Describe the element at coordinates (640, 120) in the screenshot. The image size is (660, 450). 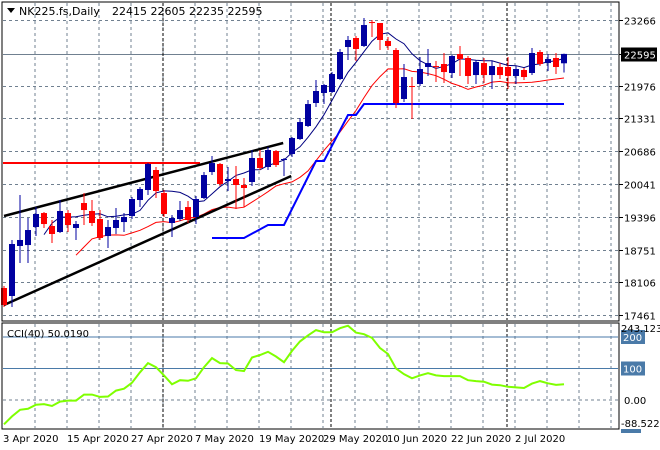
I see `price-tick-label: 21331` at that location.